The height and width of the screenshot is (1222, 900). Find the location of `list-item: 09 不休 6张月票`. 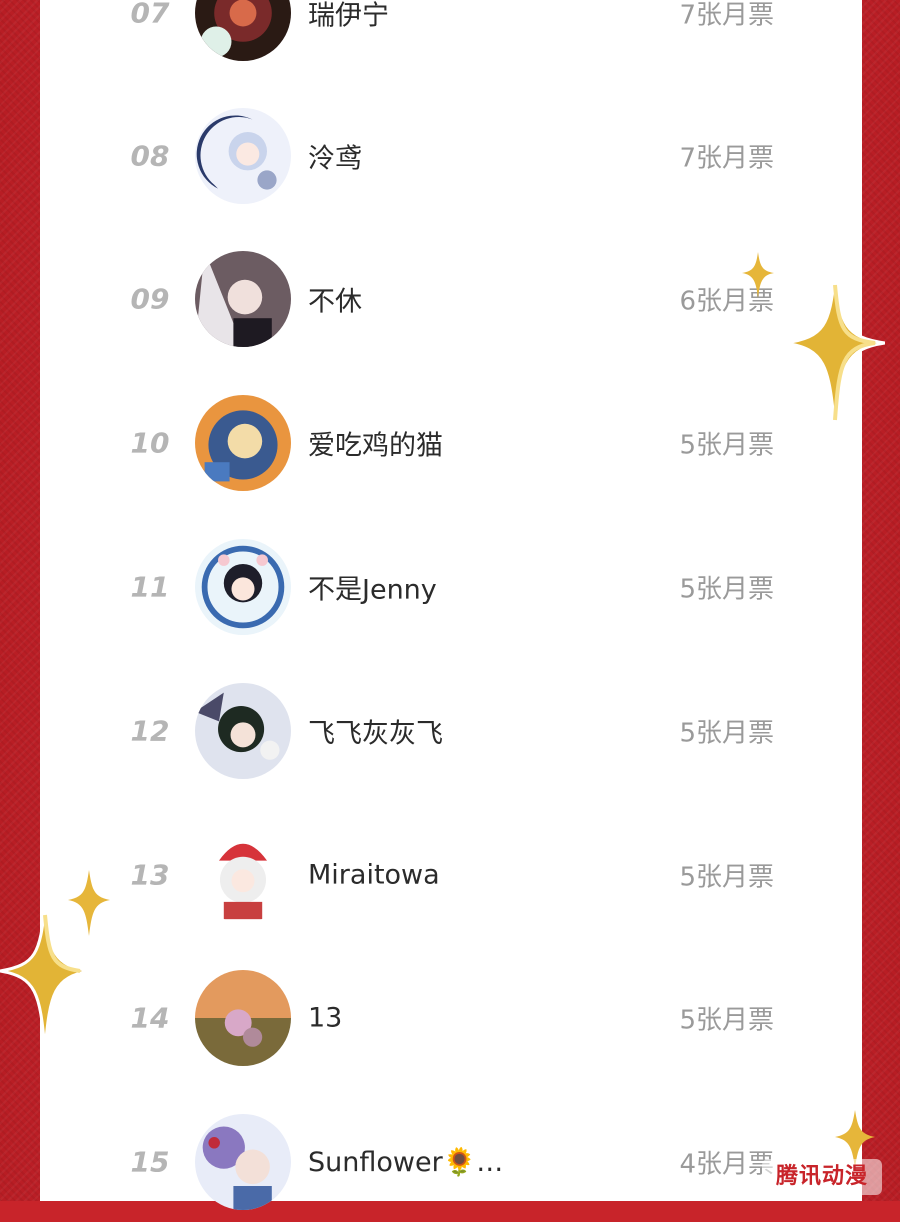

list-item: 09 不休 6张月票 is located at coordinates (451, 299).